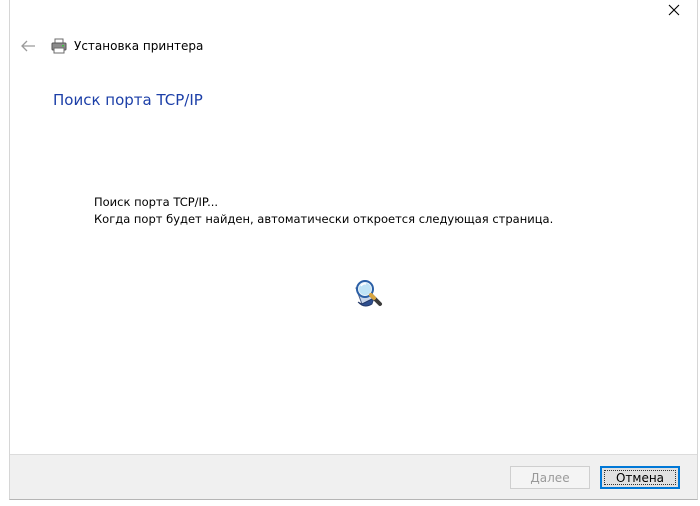 This screenshot has width=700, height=506. What do you see at coordinates (128, 100) in the screenshot?
I see `page-title: Поиск порта TCP/IP` at bounding box center [128, 100].